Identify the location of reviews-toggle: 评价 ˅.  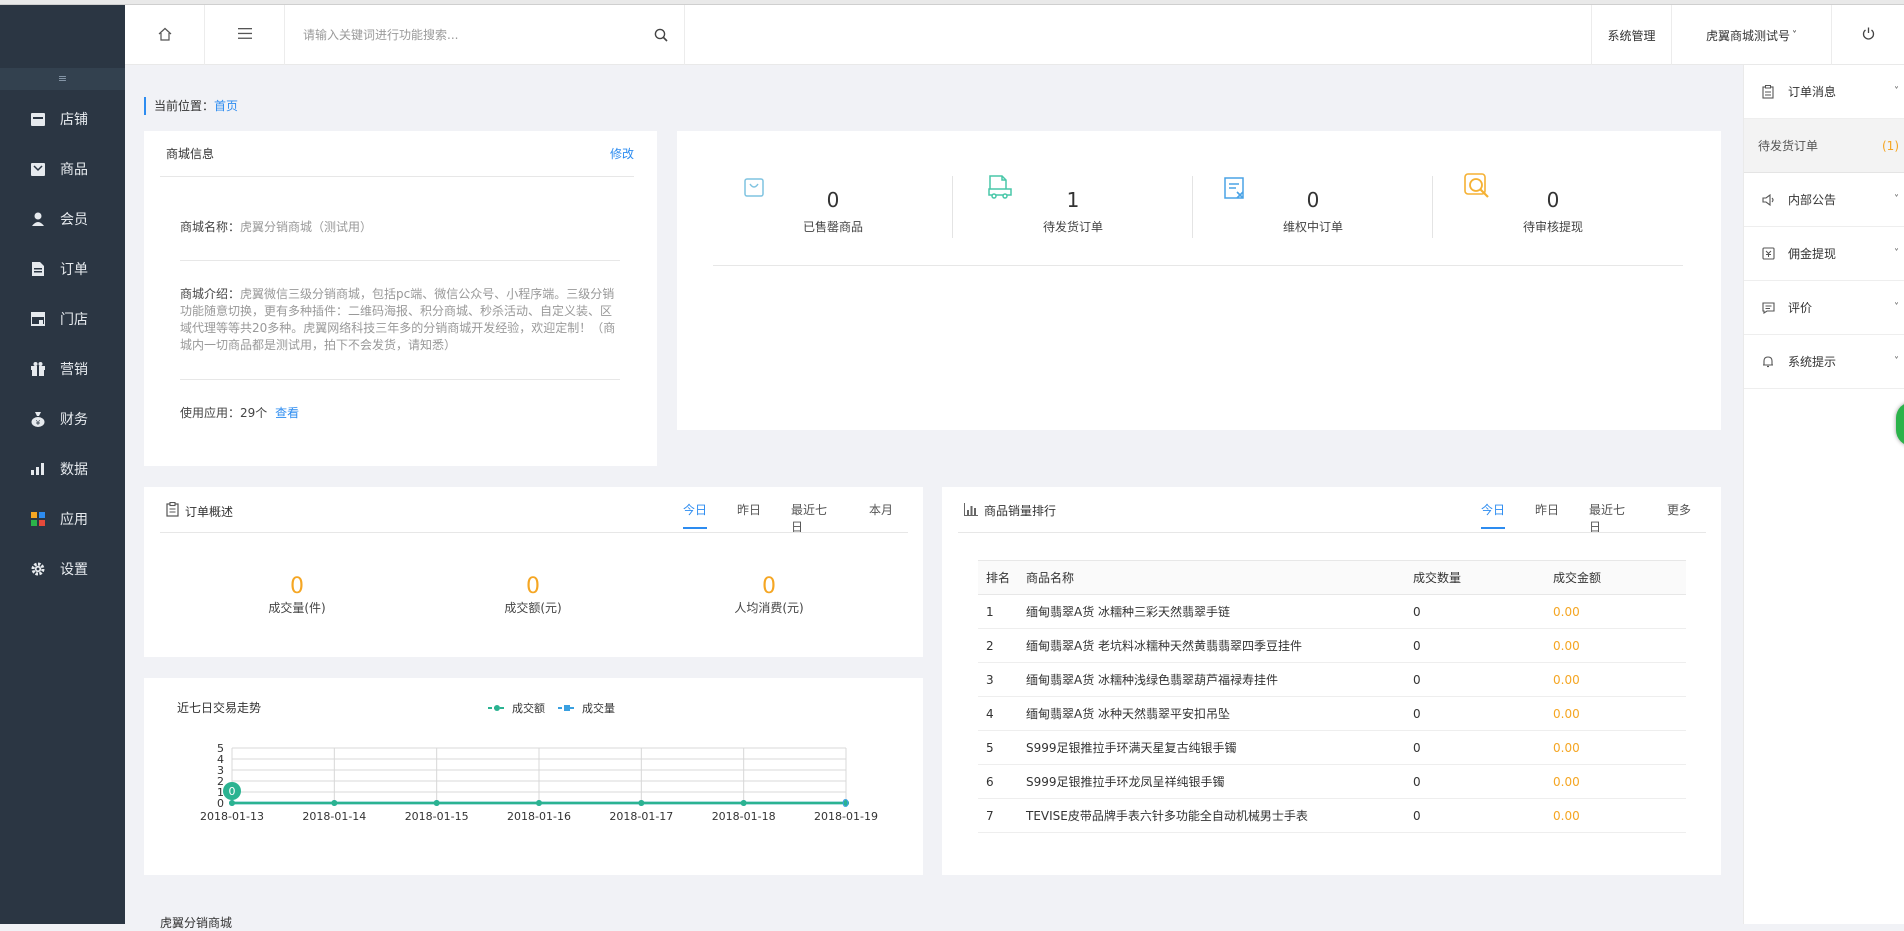
(1824, 308).